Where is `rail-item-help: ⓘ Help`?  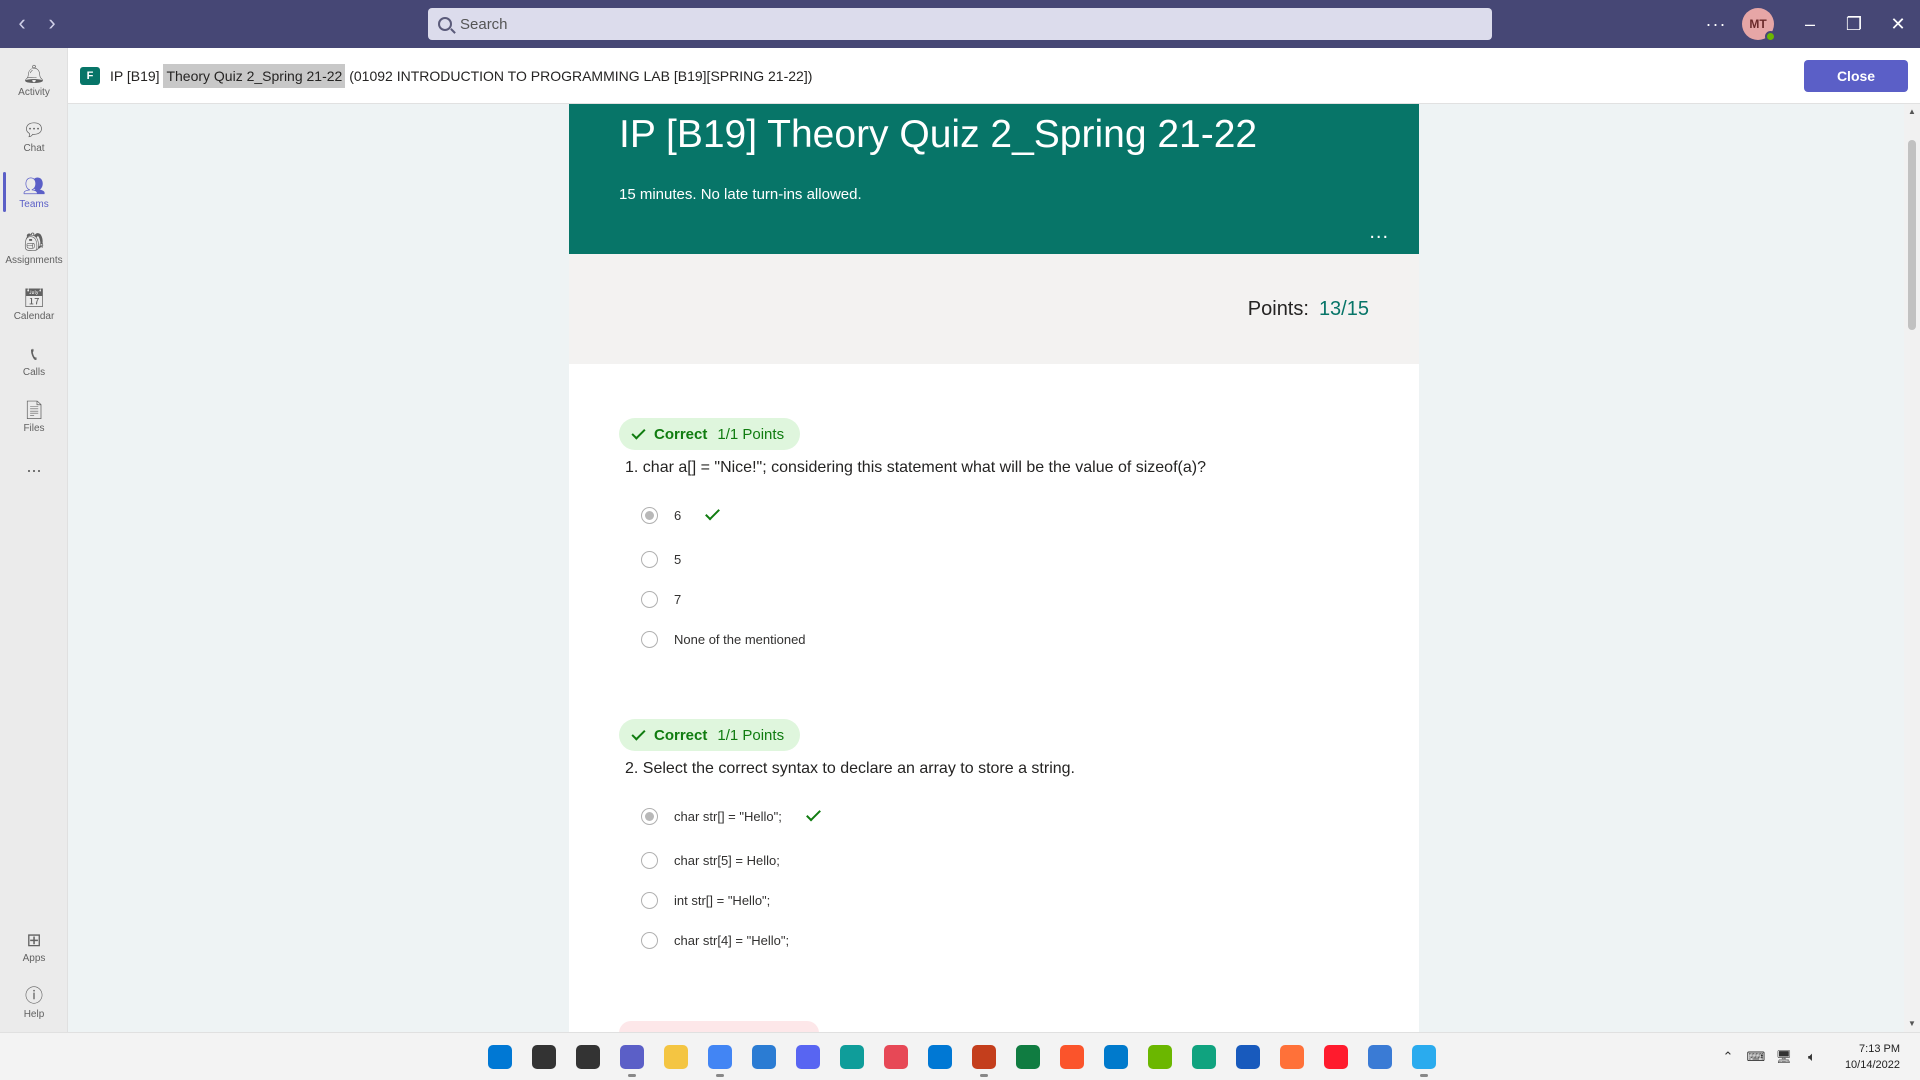 rail-item-help: ⓘ Help is located at coordinates (34, 1002).